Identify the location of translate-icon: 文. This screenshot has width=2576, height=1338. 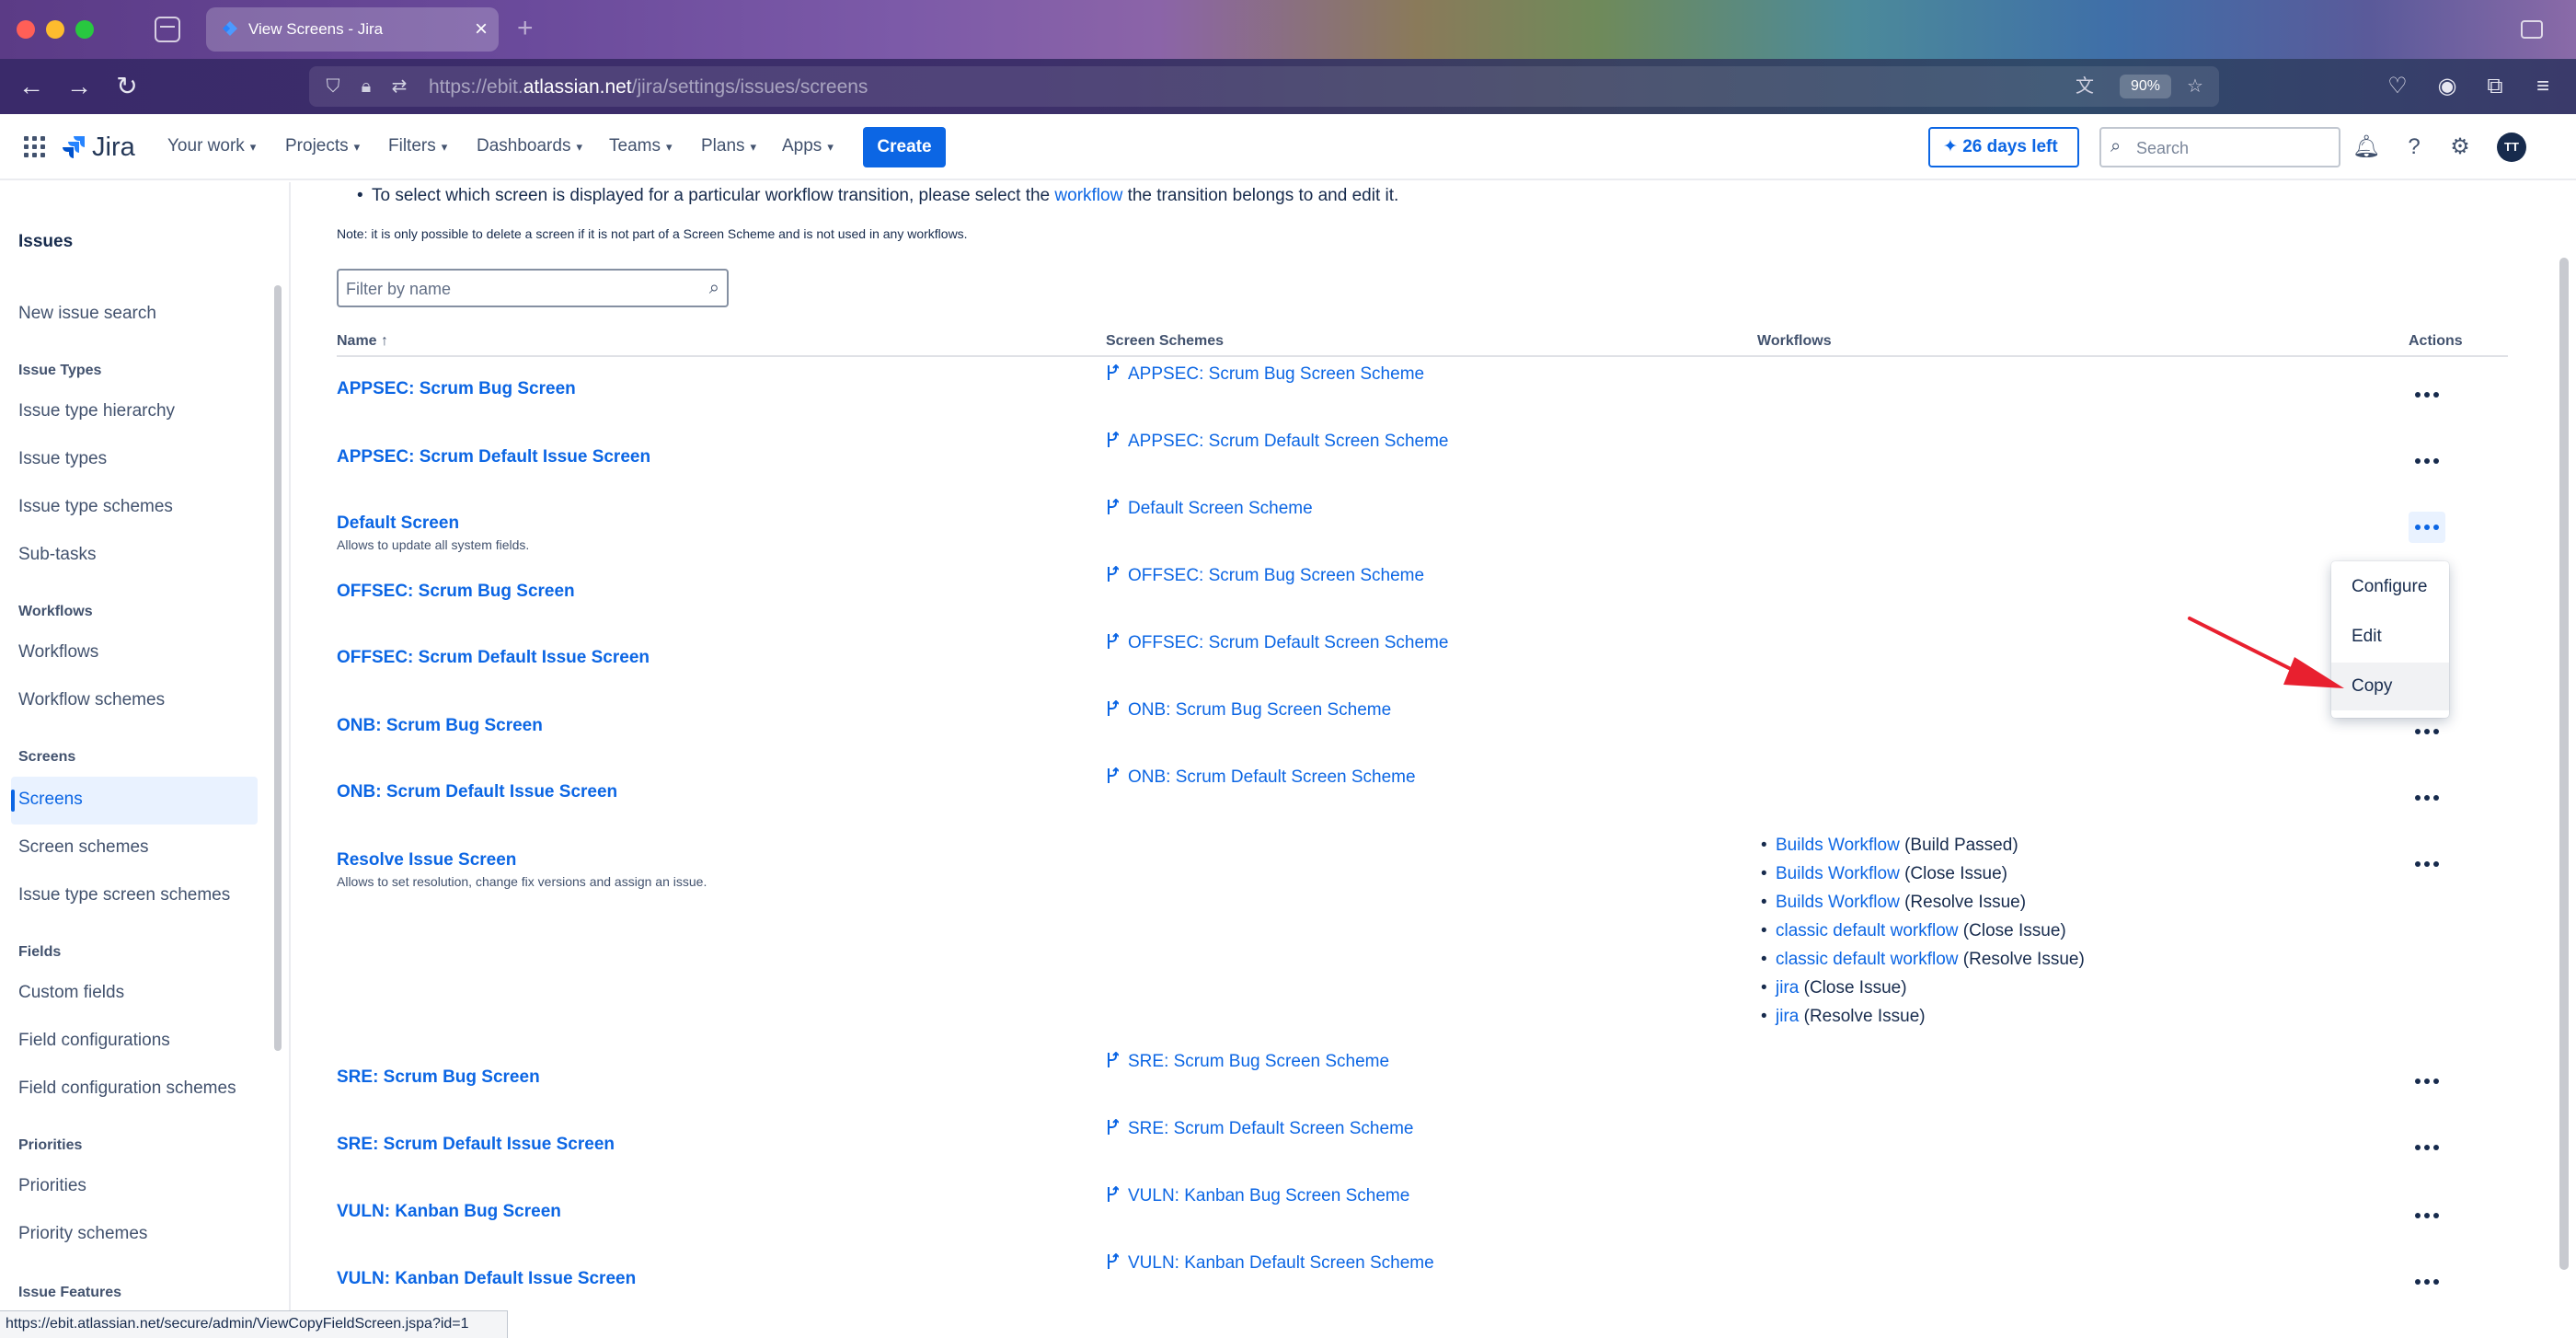
(2085, 87).